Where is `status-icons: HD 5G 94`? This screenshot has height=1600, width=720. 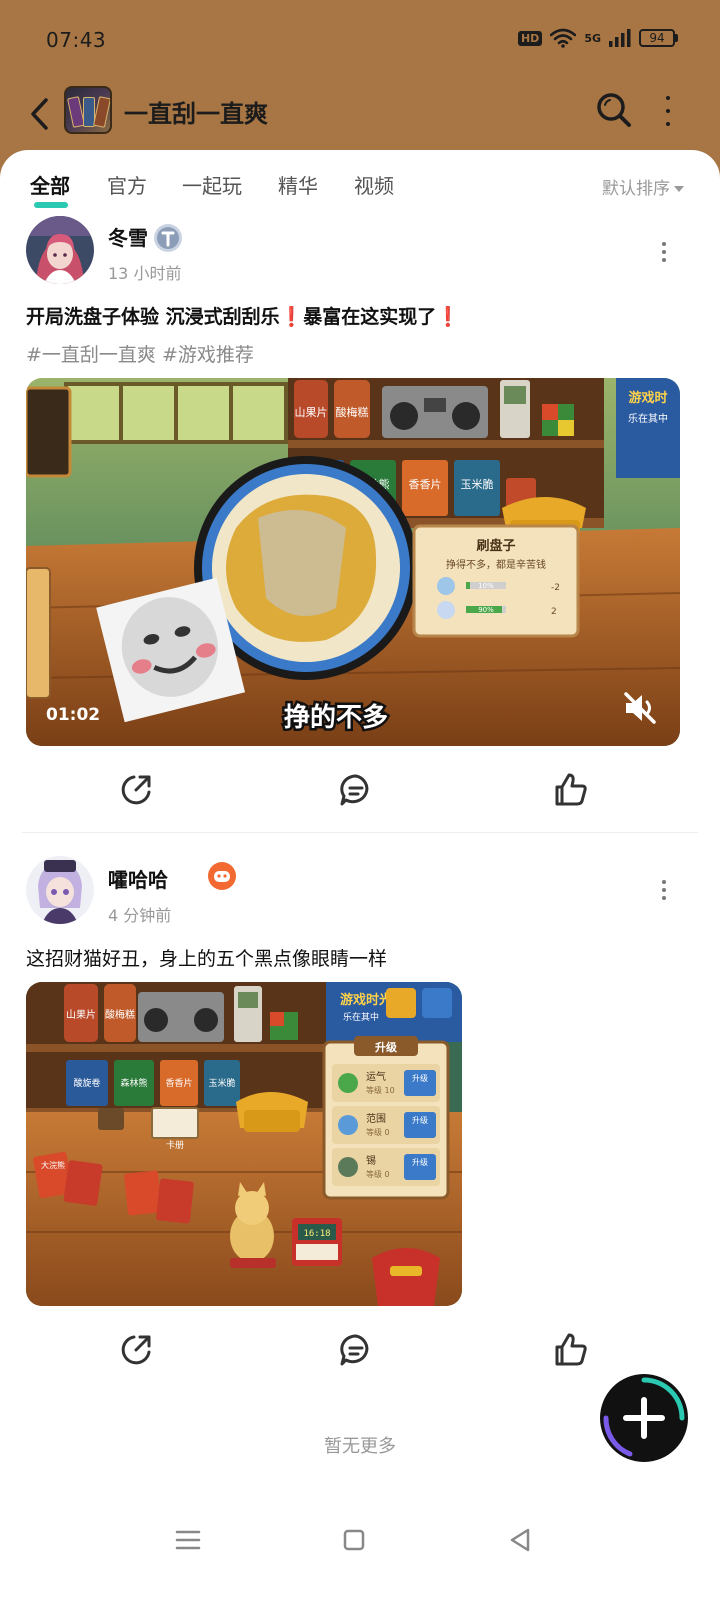 status-icons: HD 5G 94 is located at coordinates (597, 38).